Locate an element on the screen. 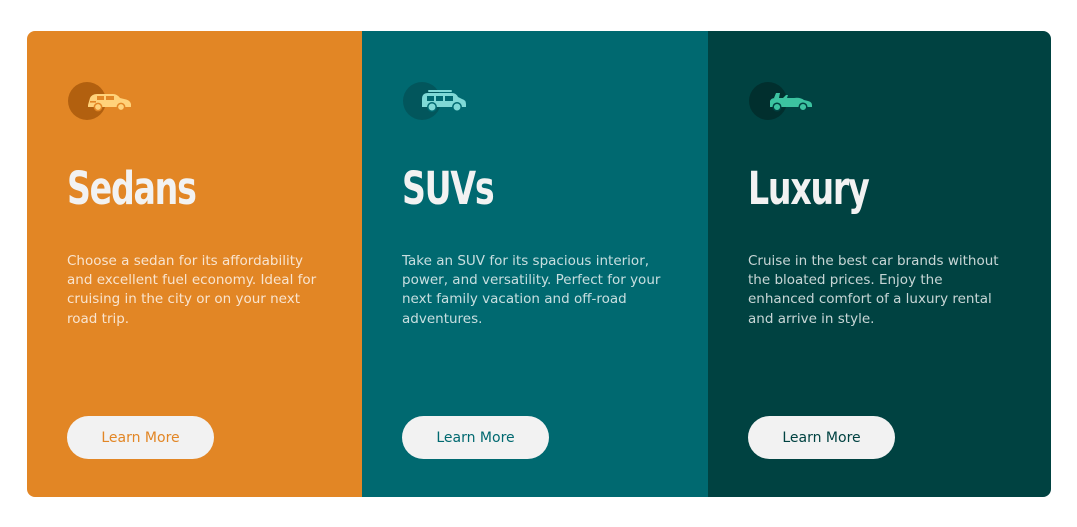 The width and height of the screenshot is (1077, 527). learn-more-button-suvs: Learn More is located at coordinates (475, 437).